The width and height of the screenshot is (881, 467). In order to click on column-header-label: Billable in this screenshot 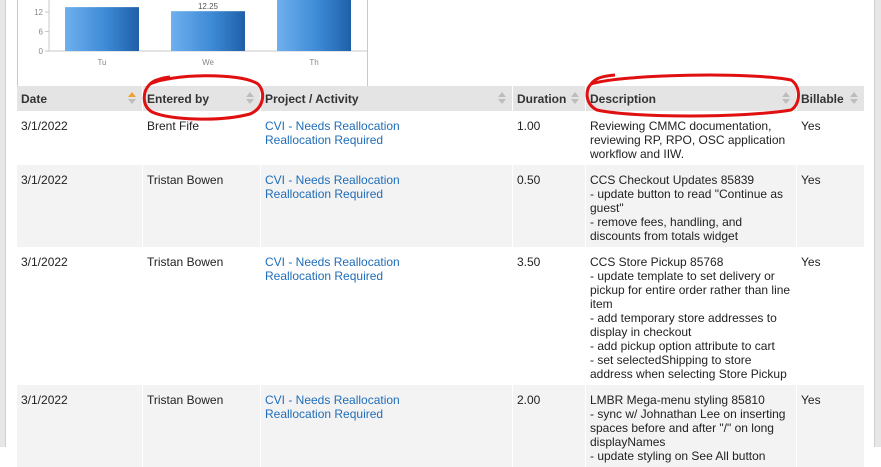, I will do `click(822, 98)`.